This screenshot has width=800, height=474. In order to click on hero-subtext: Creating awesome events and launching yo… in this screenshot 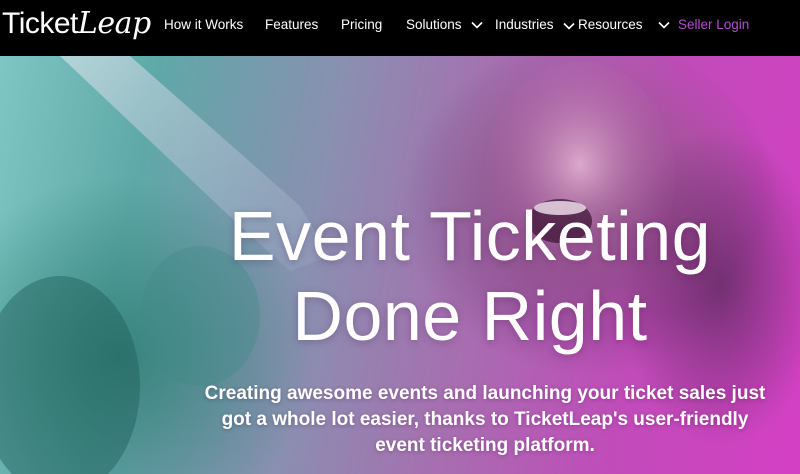, I will do `click(485, 419)`.